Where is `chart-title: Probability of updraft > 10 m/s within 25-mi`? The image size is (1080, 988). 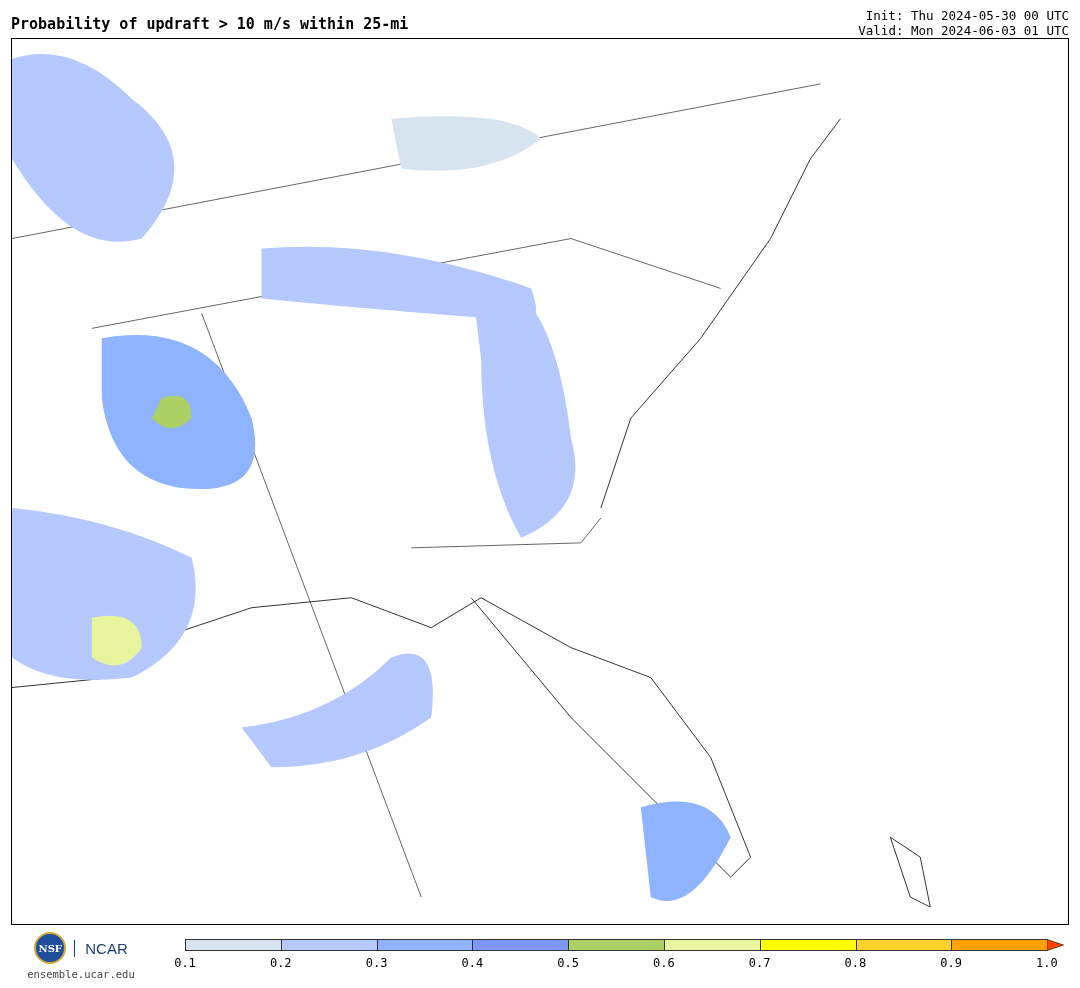
chart-title: Probability of updraft > 10 m/s within 25-mi is located at coordinates (210, 24).